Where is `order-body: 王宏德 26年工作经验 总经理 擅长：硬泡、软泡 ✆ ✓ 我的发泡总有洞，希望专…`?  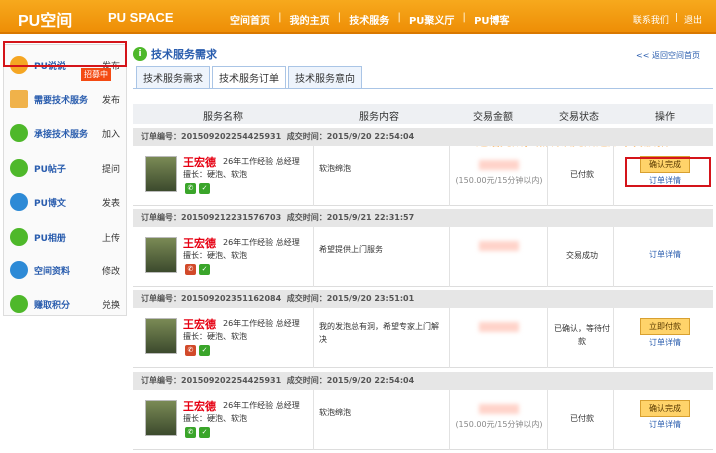
order-body: 王宏德 26年工作经验 总经理 擅长：硬泡、软泡 ✆ ✓ 我的发泡总有洞，希望专… is located at coordinates (423, 338).